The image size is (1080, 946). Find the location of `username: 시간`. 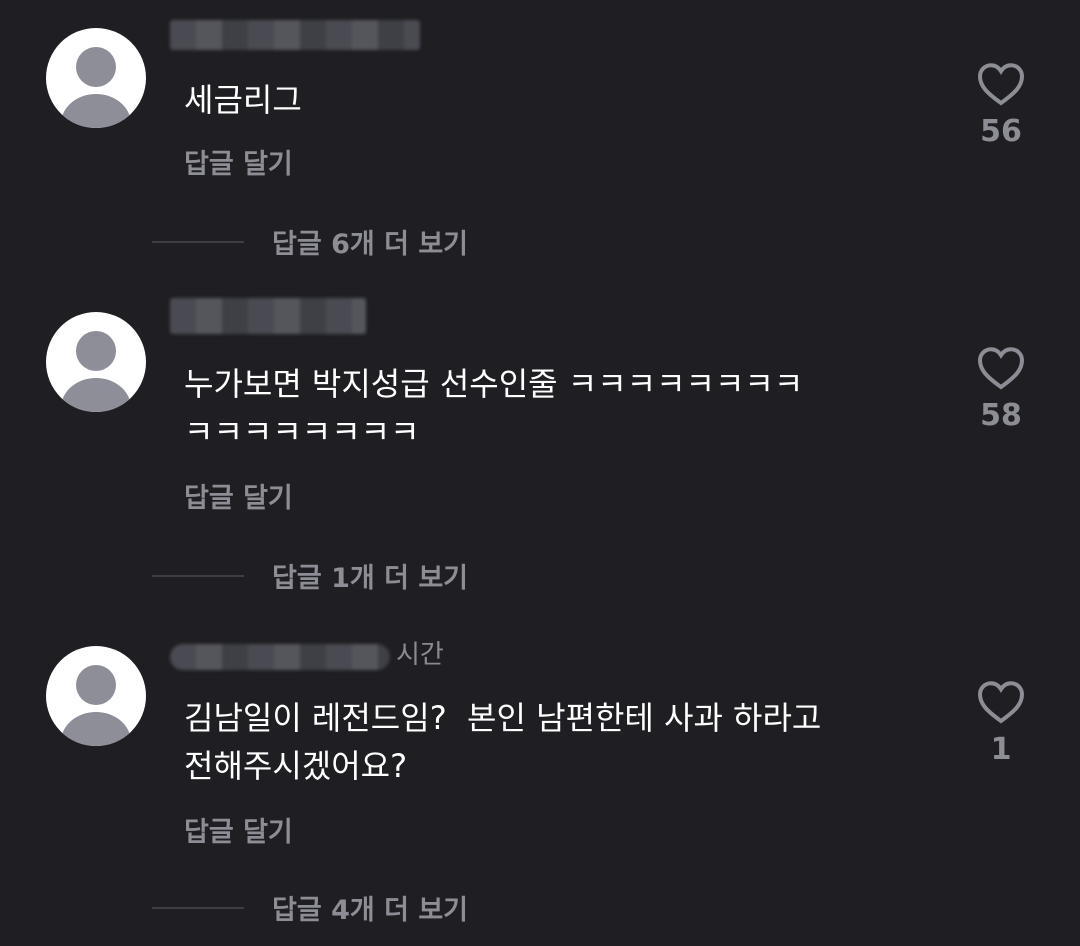

username: 시간 is located at coordinates (307, 653).